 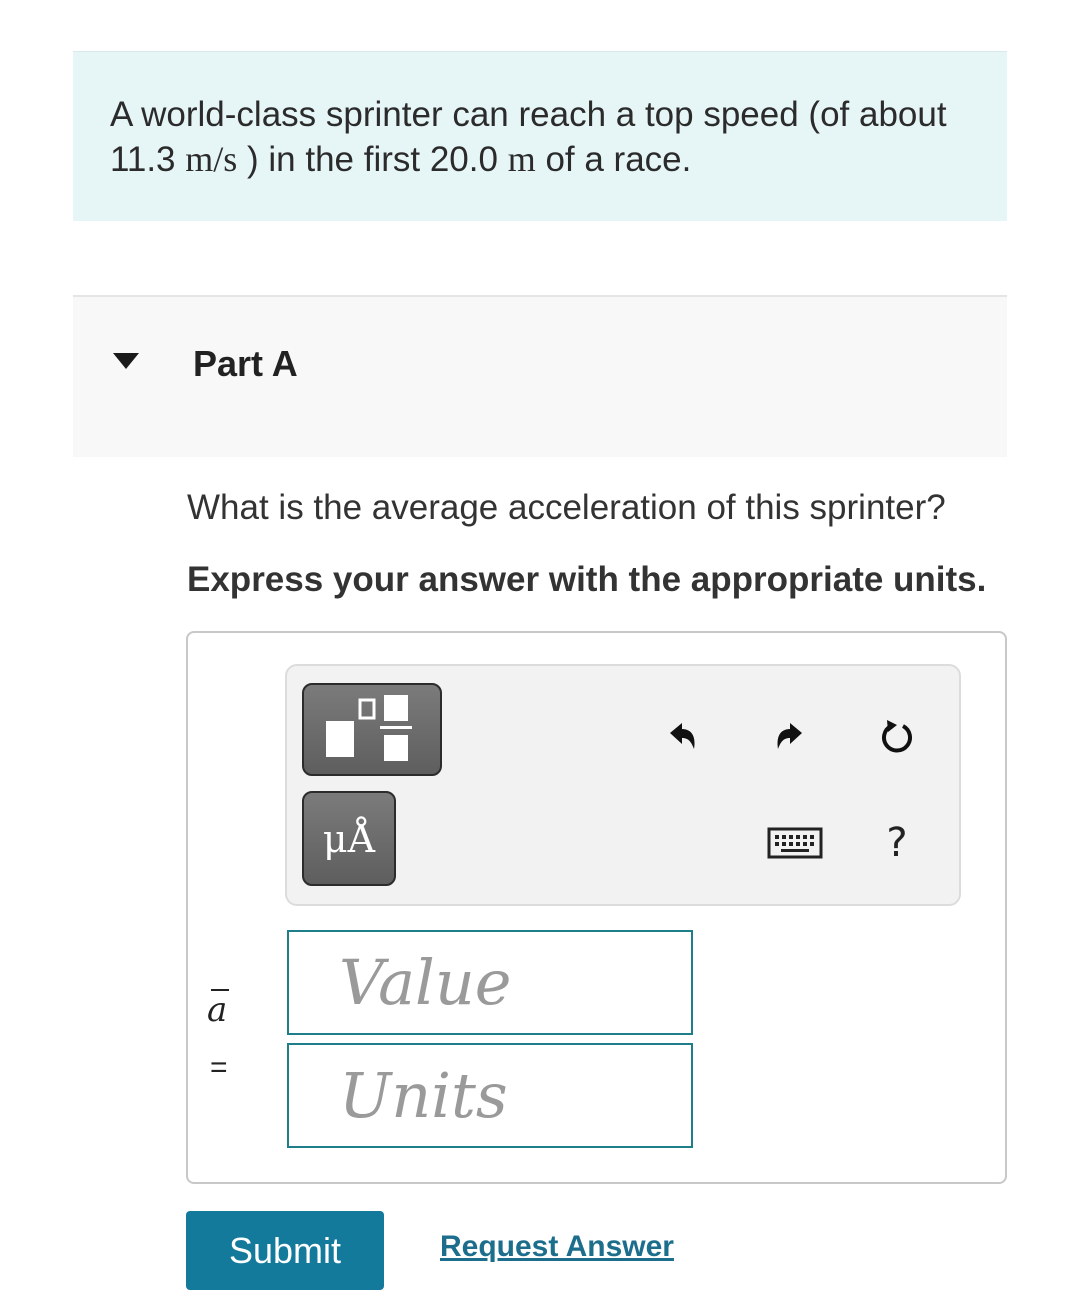 What do you see at coordinates (126, 361) in the screenshot?
I see `collapse-triangle-icon` at bounding box center [126, 361].